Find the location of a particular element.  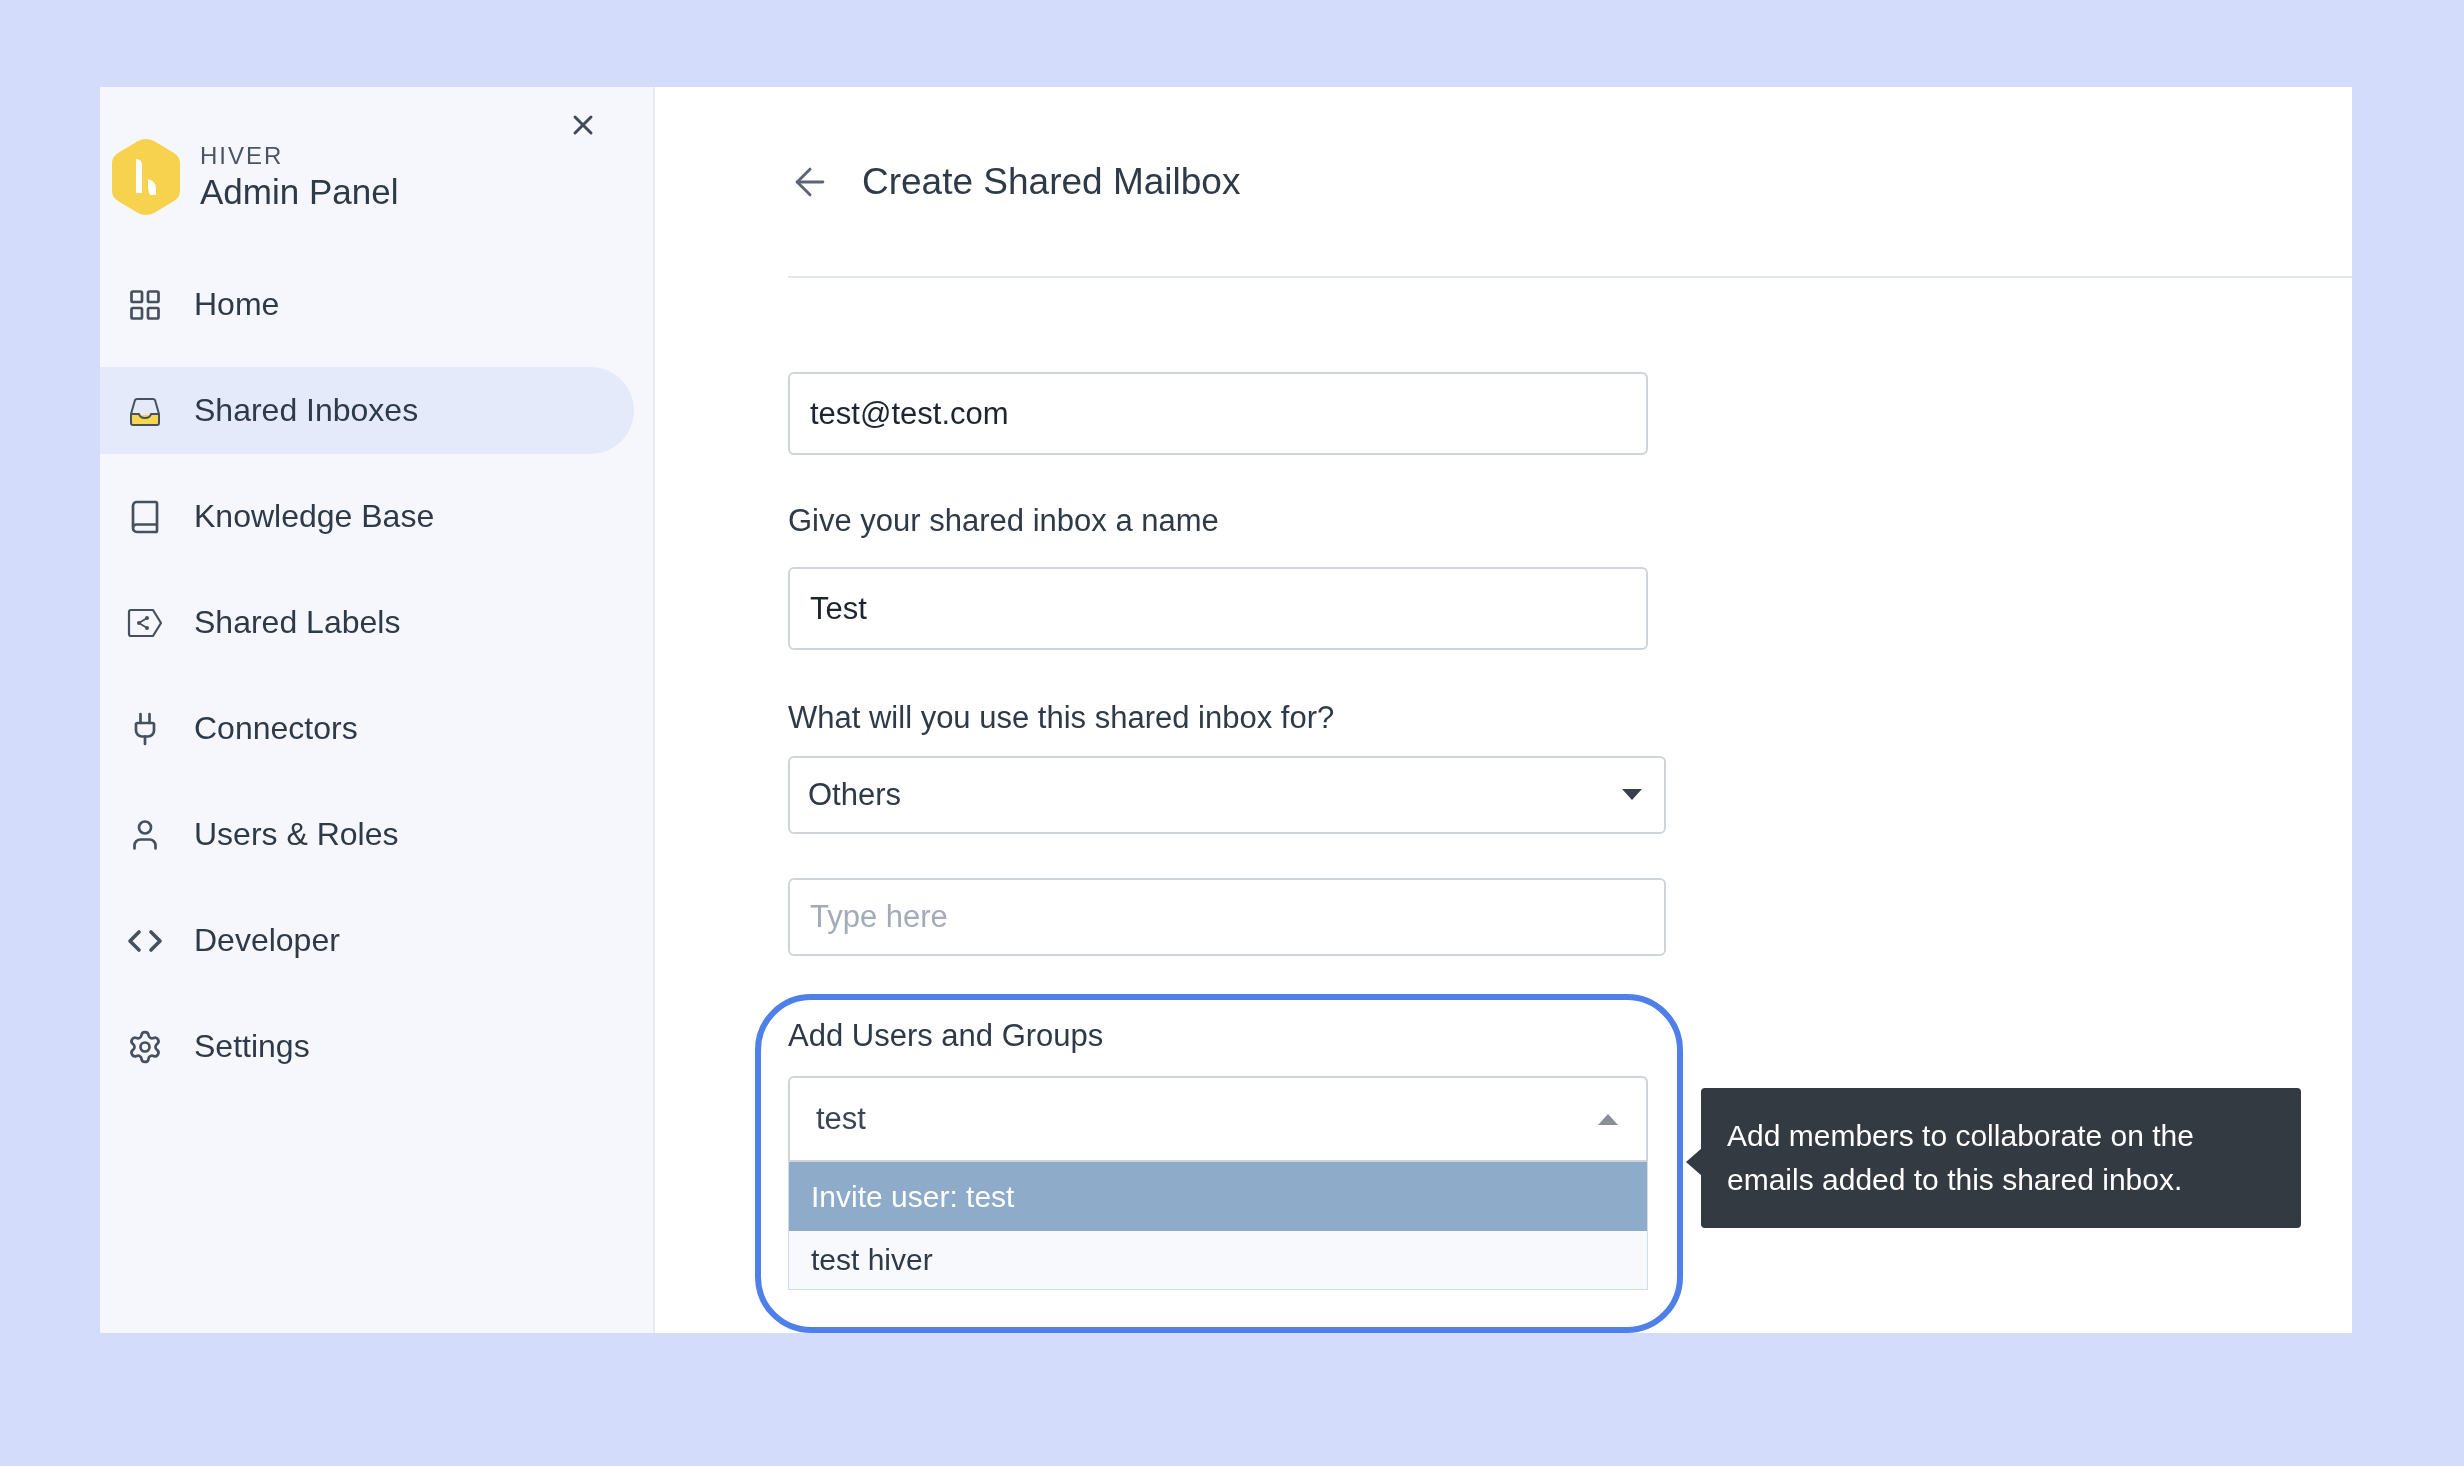

sidebar-item-label: Developer is located at coordinates (267, 940).